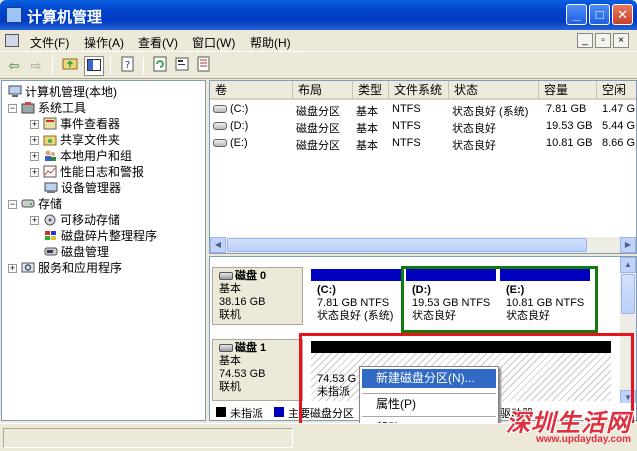 The width and height of the screenshot is (637, 451). What do you see at coordinates (75, 139) in the screenshot?
I see `tree-item-shared-folders: + 共享文件夹` at bounding box center [75, 139].